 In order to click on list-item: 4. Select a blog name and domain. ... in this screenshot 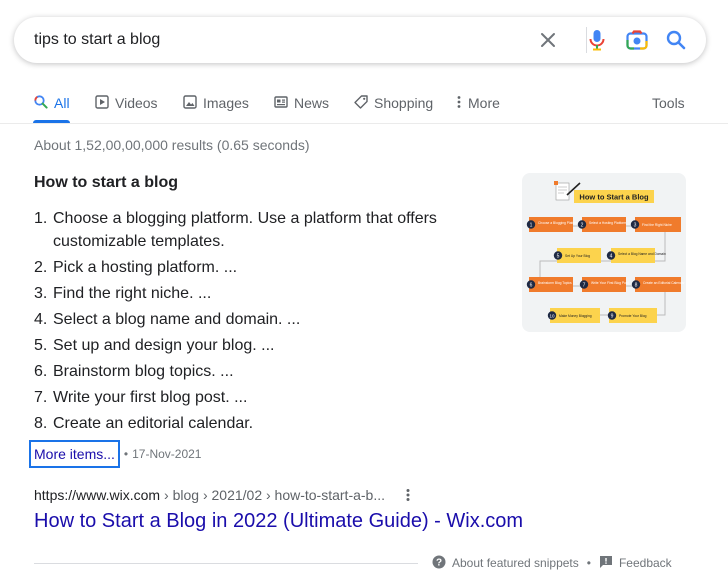, I will do `click(254, 319)`.